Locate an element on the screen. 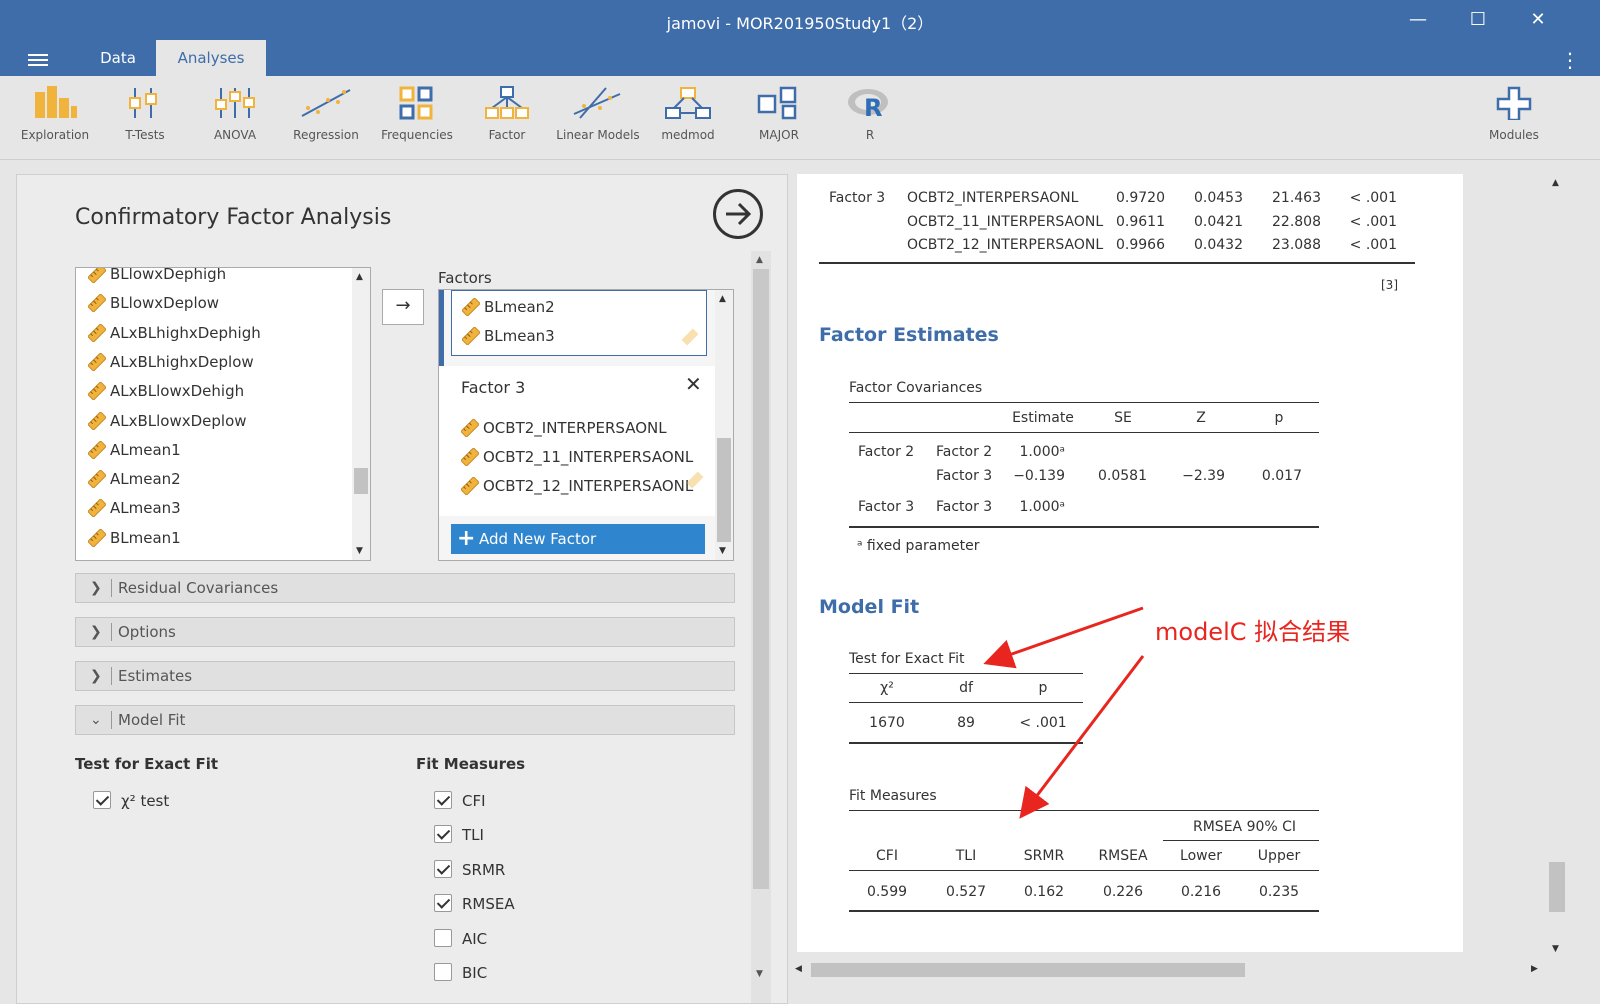  ribbon-t-tests: T-Tests is located at coordinates (145, 114).